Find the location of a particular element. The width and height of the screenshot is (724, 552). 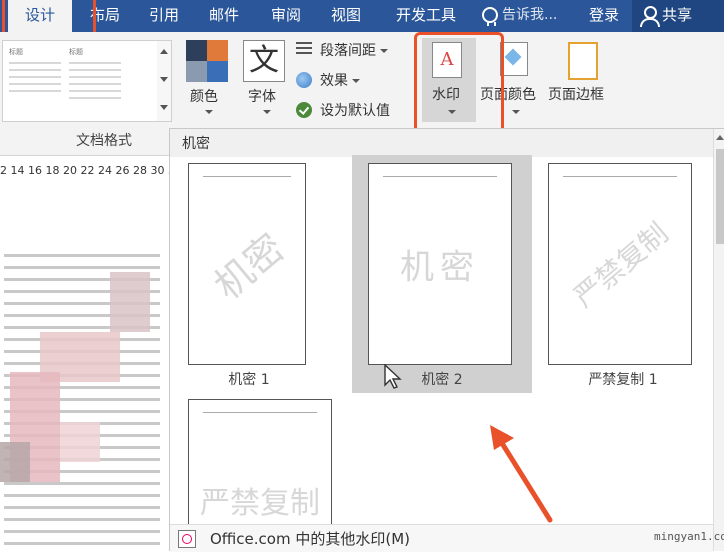

share-button: 共享 is located at coordinates (678, 16).